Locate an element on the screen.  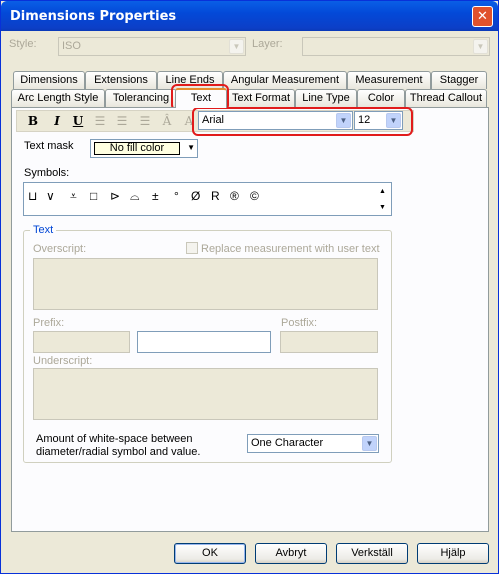
bold-icon: B is located at coordinates (33, 121).